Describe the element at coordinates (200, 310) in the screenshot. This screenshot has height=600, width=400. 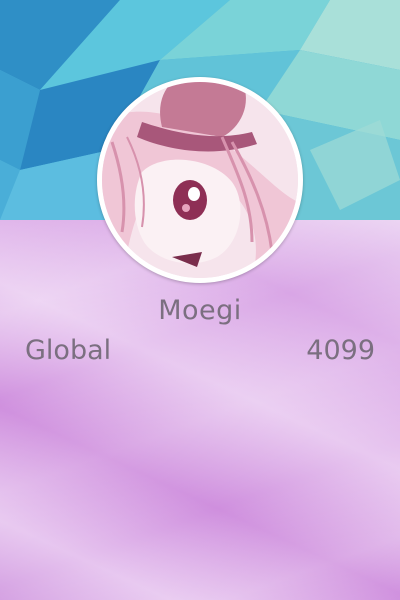
I see `username: Moegi` at that location.